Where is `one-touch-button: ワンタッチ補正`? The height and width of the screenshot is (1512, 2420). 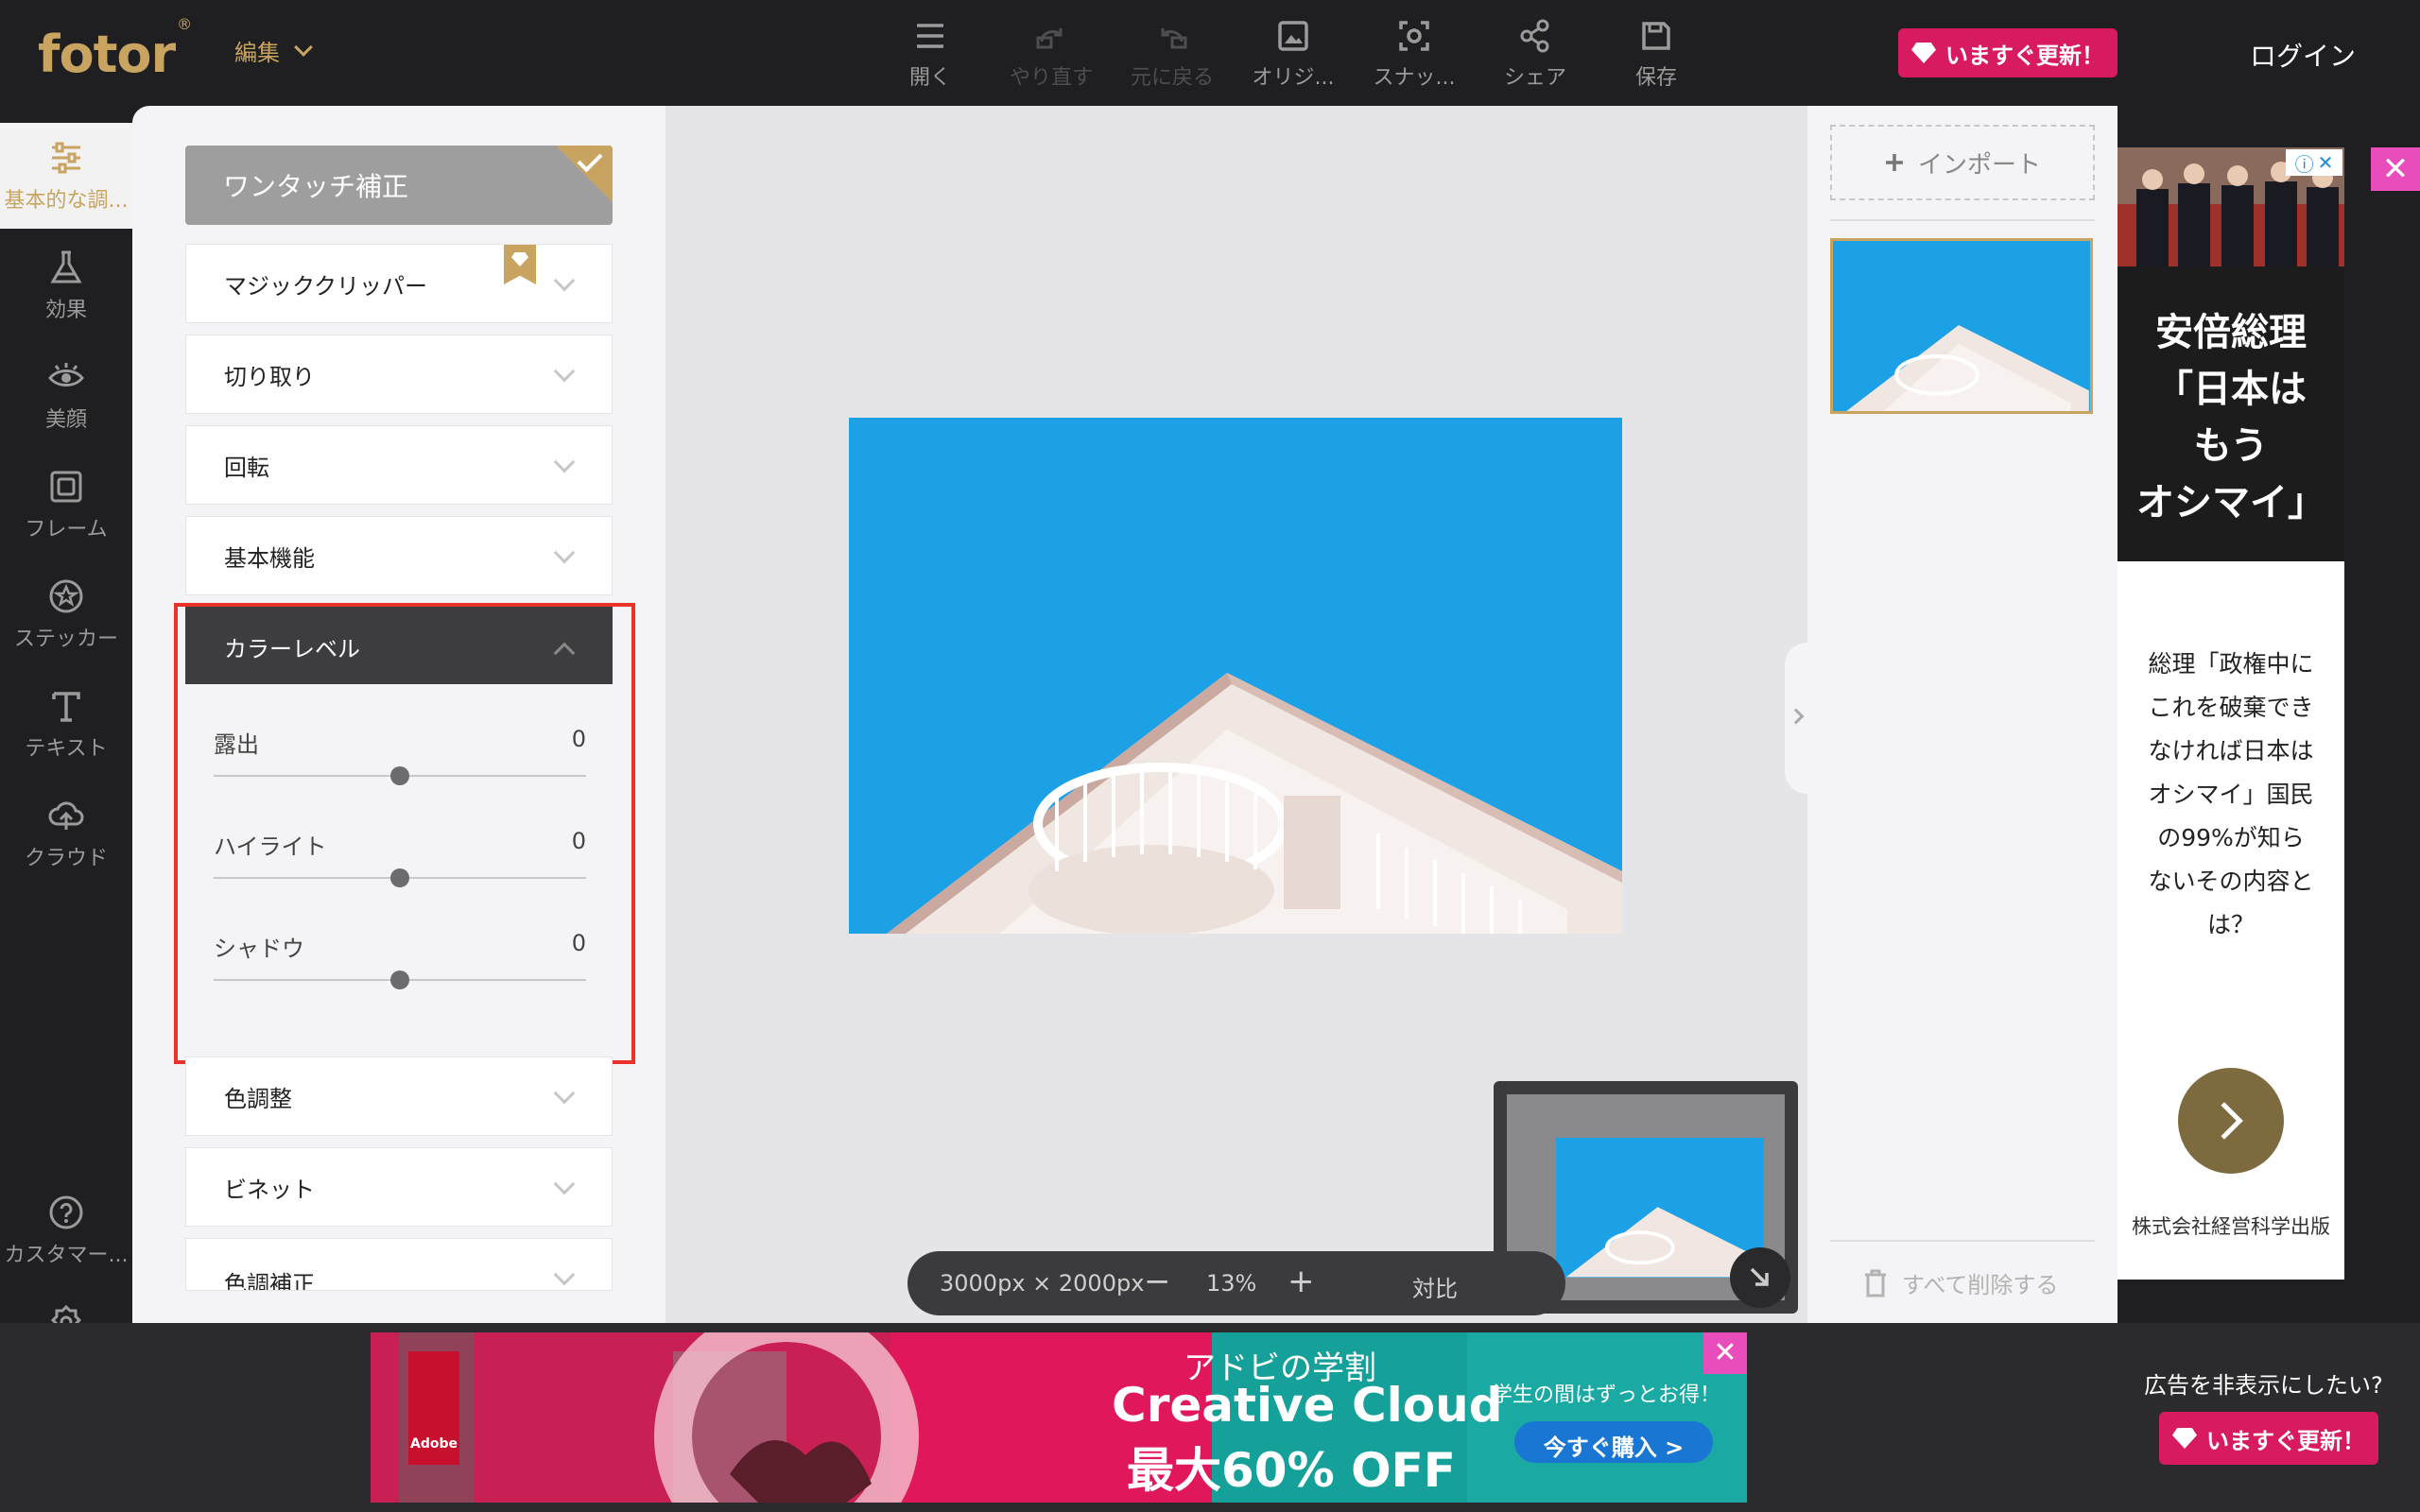 one-touch-button: ワンタッチ補正 is located at coordinates (399, 185).